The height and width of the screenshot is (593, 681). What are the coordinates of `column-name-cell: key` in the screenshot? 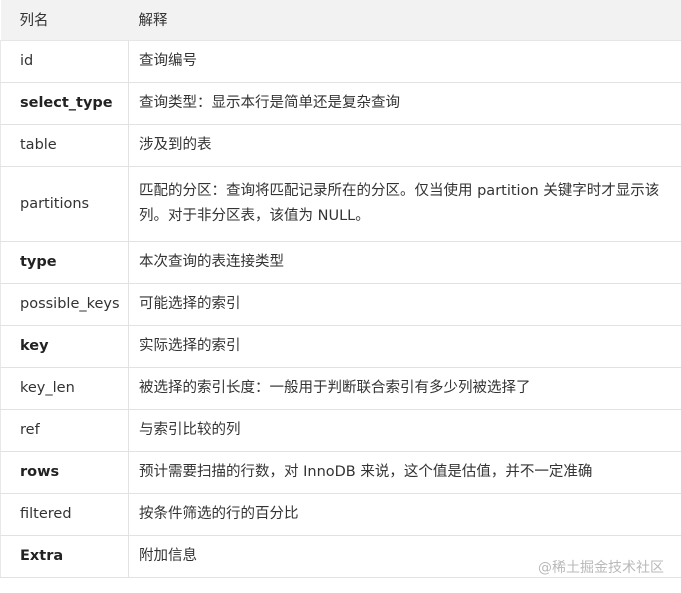 It's located at (64, 346).